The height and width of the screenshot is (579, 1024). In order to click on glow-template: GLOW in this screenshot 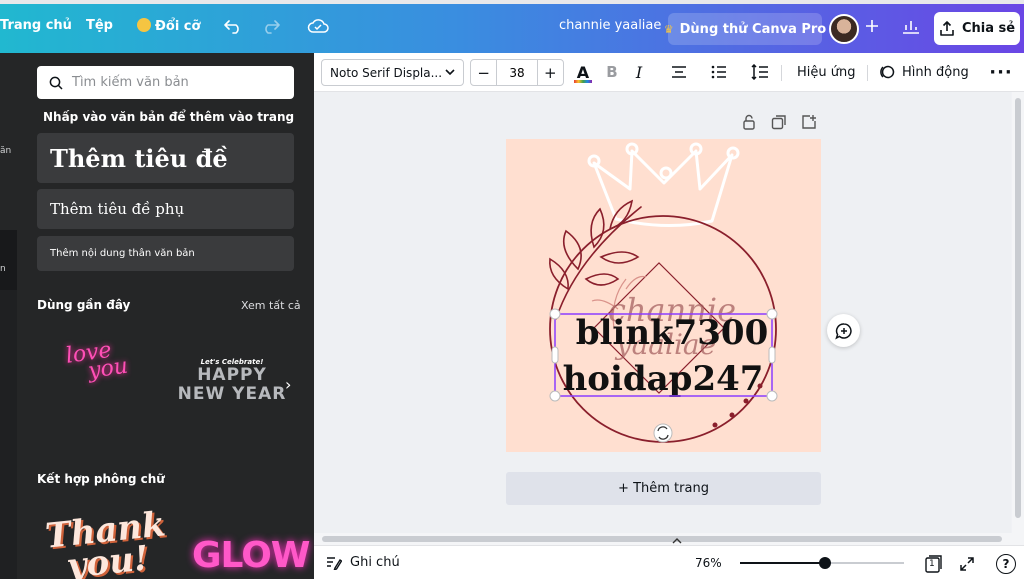, I will do `click(251, 555)`.